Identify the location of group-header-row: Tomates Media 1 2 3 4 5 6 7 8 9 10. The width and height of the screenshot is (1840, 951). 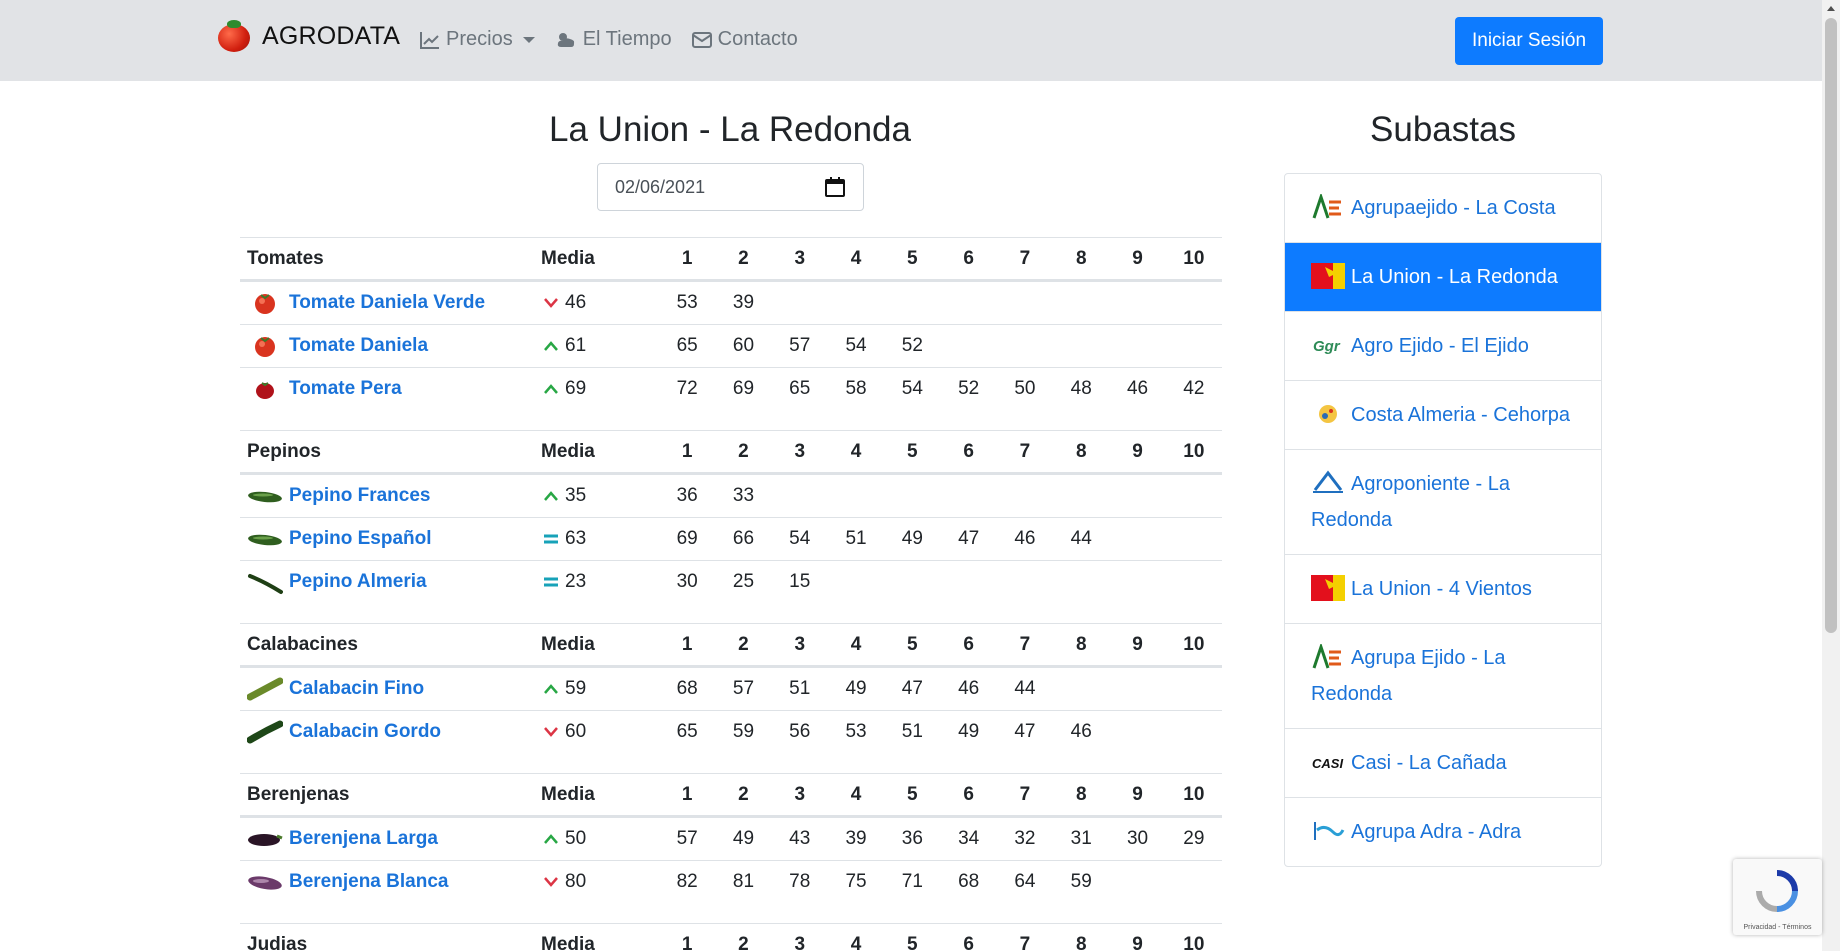
(731, 259).